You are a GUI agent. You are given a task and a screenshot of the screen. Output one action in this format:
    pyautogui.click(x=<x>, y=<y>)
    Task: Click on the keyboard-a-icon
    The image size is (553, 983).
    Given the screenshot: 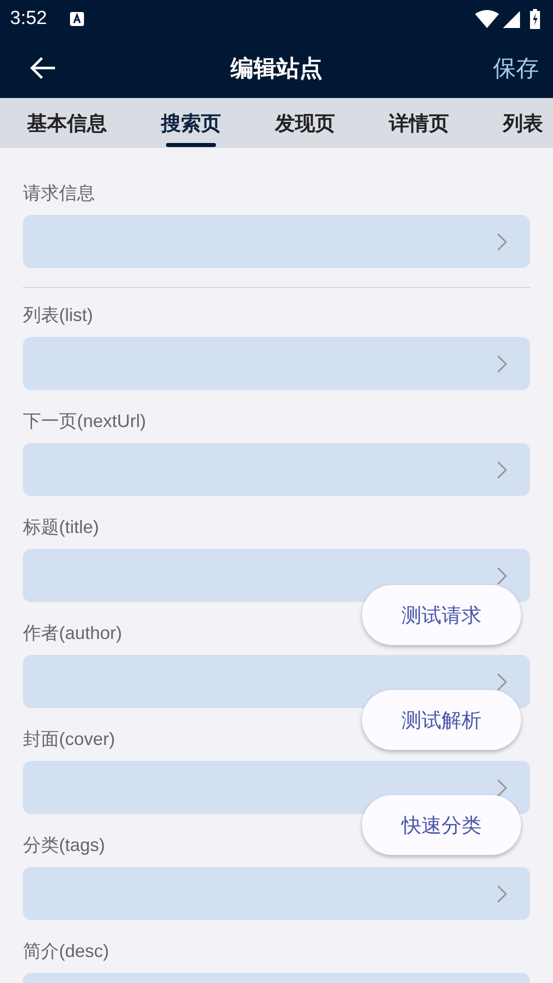 What is the action you would take?
    pyautogui.click(x=77, y=19)
    